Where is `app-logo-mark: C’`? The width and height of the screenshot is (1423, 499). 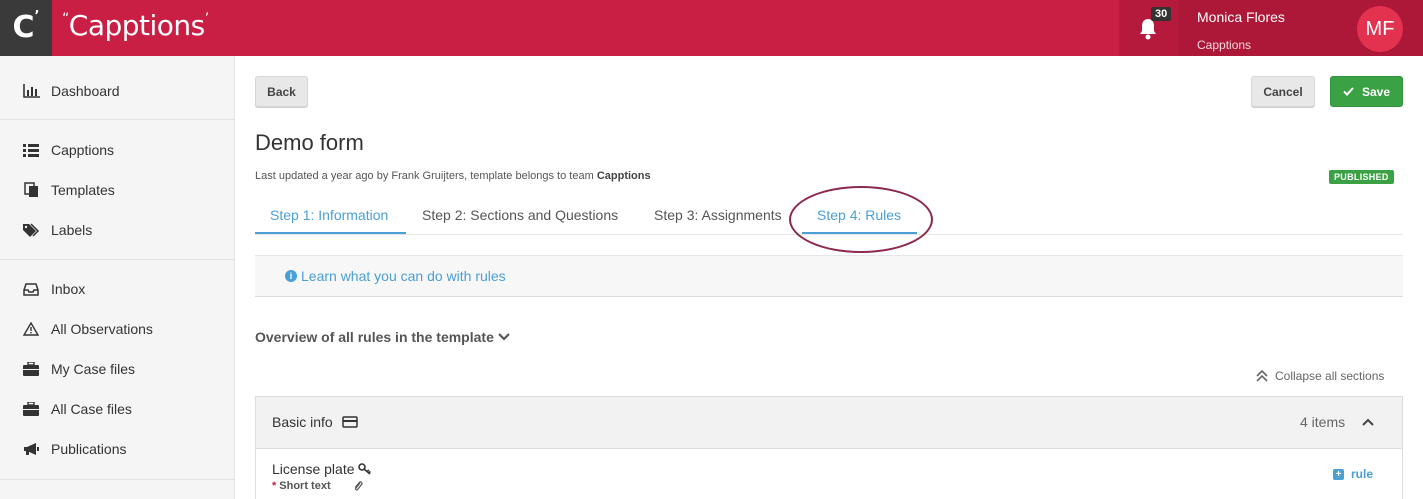
app-logo-mark: C’ is located at coordinates (26, 28).